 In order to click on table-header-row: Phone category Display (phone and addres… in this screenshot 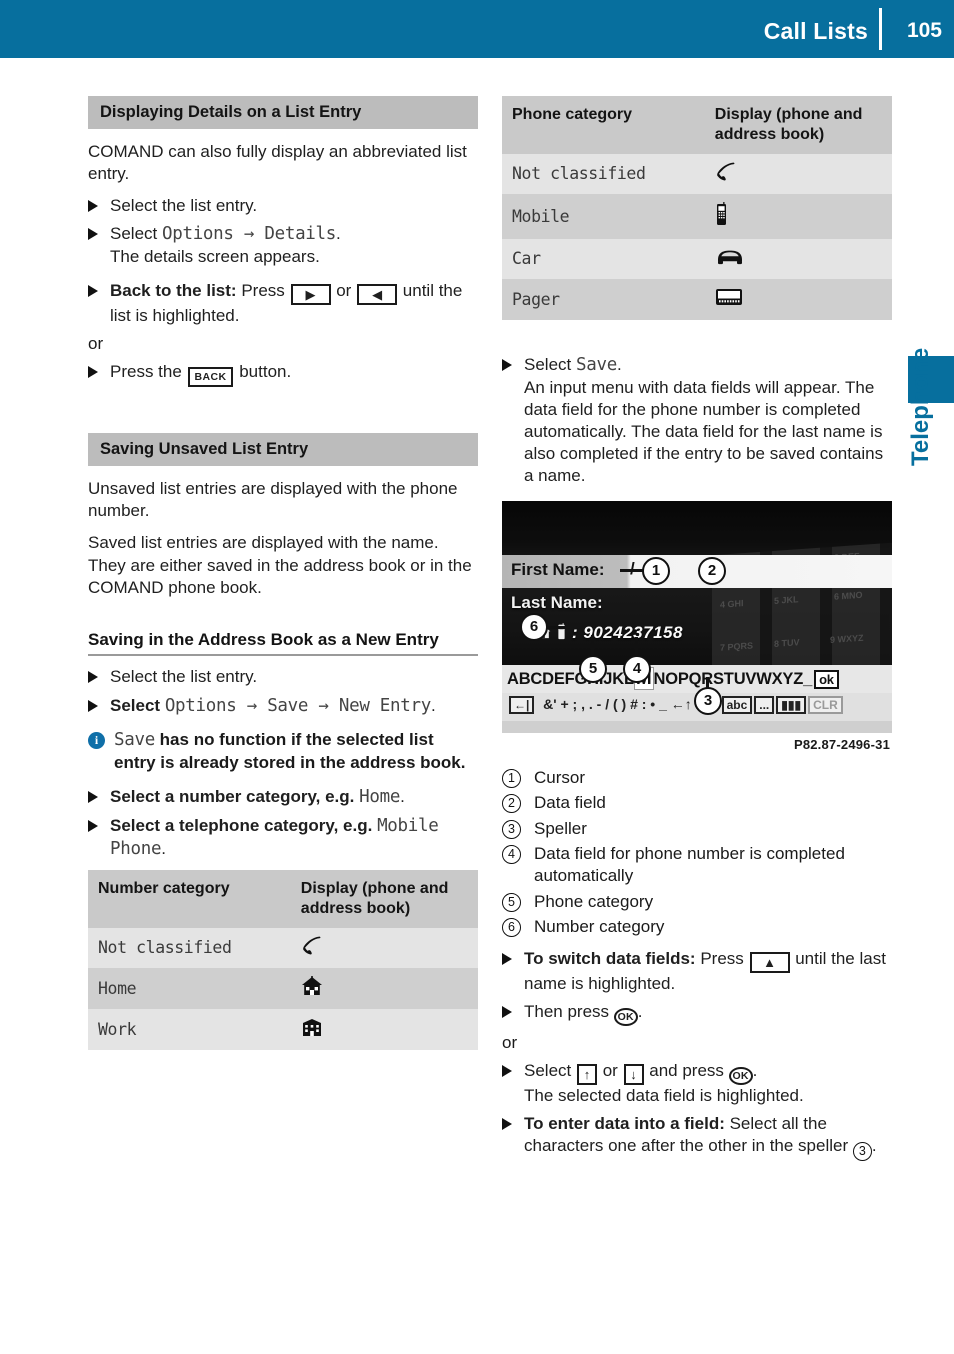, I will do `click(697, 125)`.